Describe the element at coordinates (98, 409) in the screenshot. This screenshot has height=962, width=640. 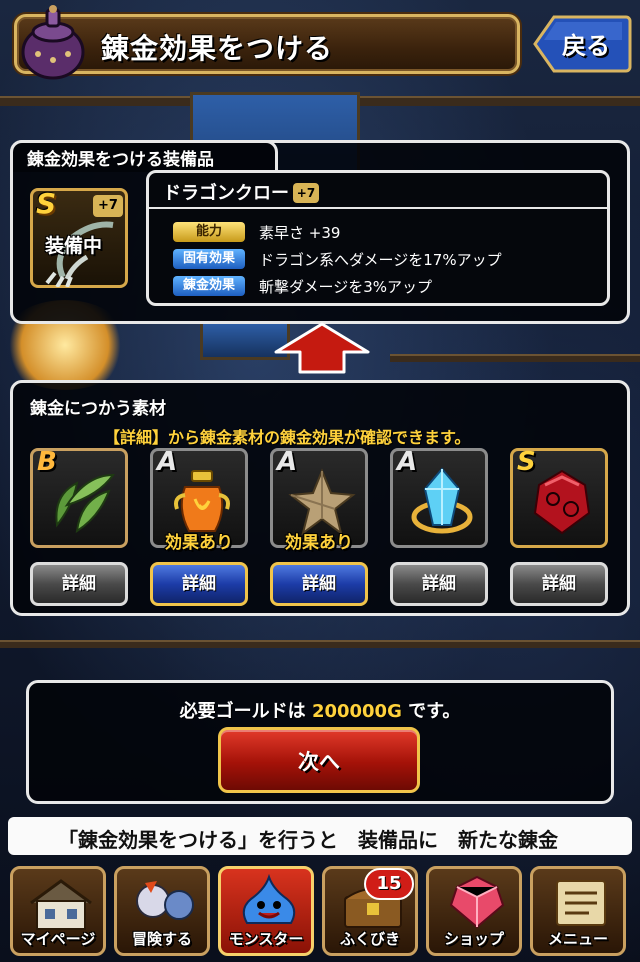
I see `materials-section-title: 錬金につかう素材` at that location.